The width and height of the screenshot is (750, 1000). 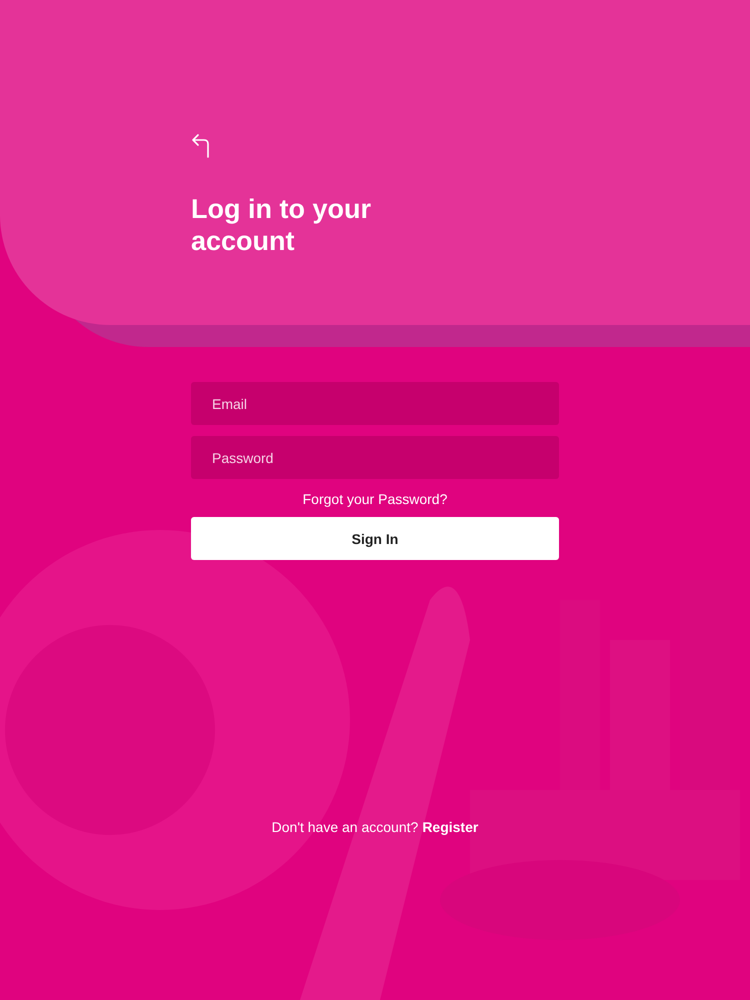 I want to click on register-link: Register, so click(x=450, y=827).